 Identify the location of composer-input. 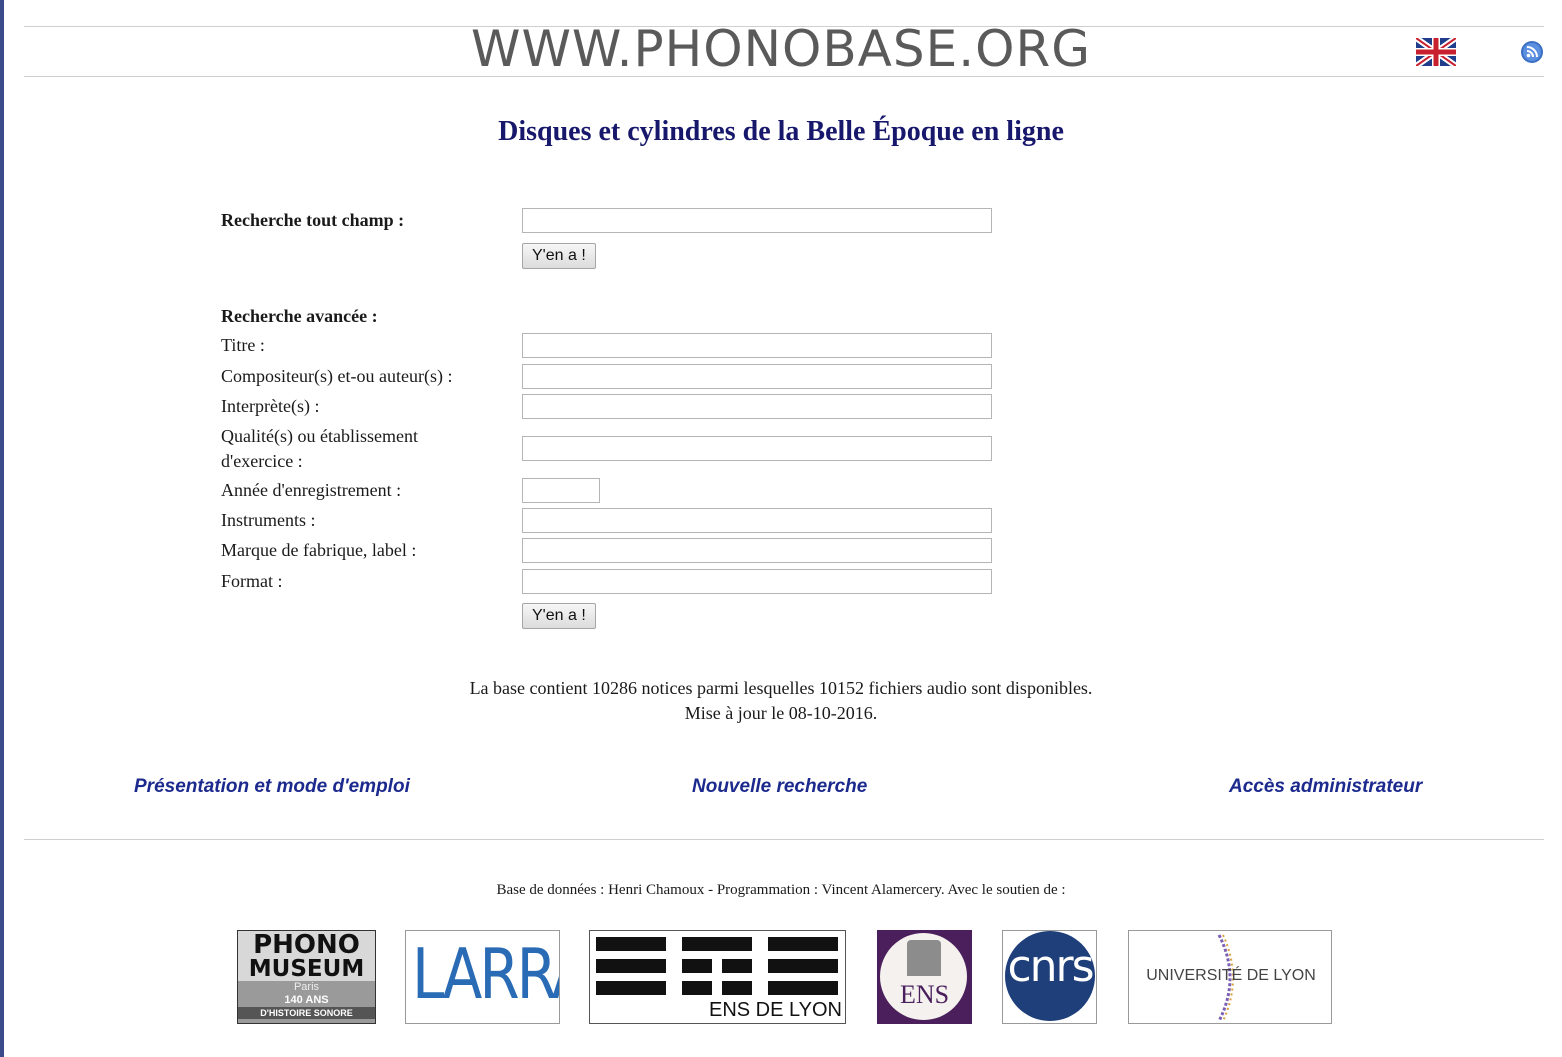
(757, 376).